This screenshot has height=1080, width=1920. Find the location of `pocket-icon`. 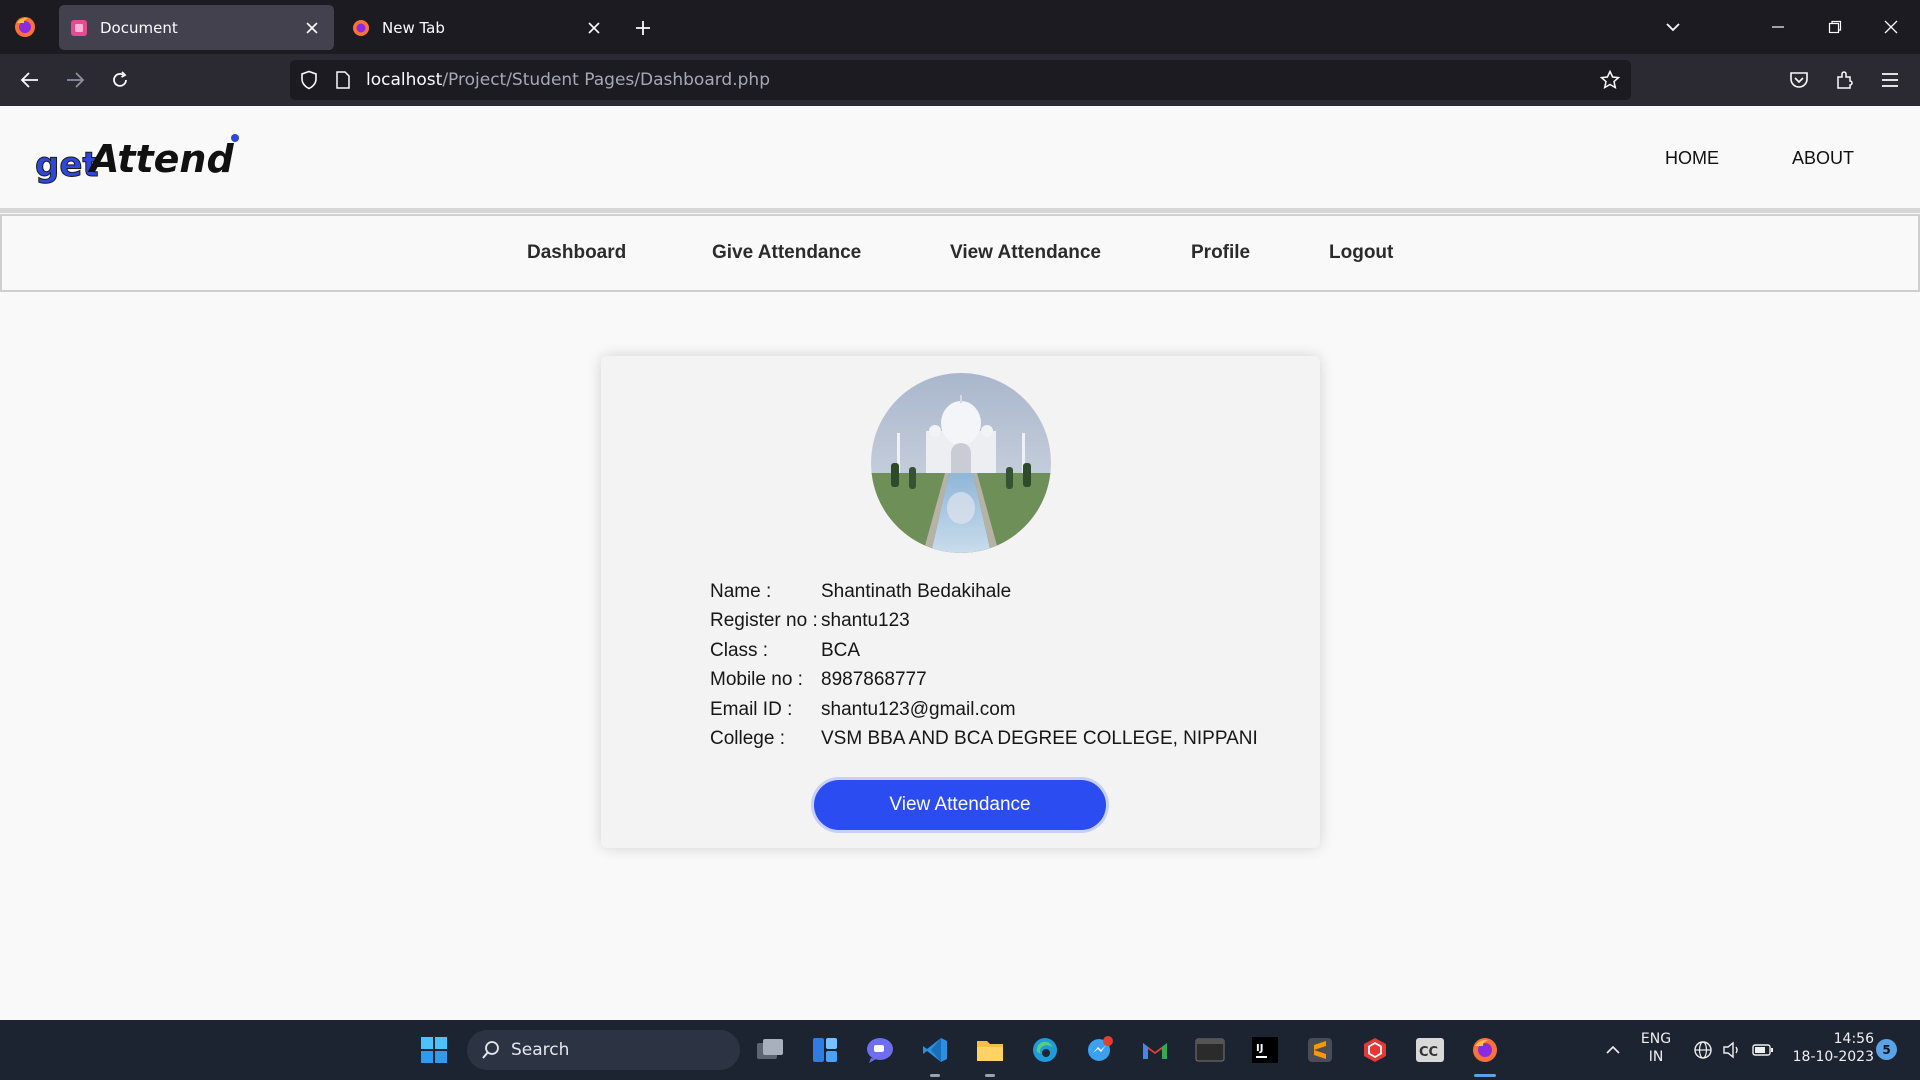

pocket-icon is located at coordinates (1799, 80).